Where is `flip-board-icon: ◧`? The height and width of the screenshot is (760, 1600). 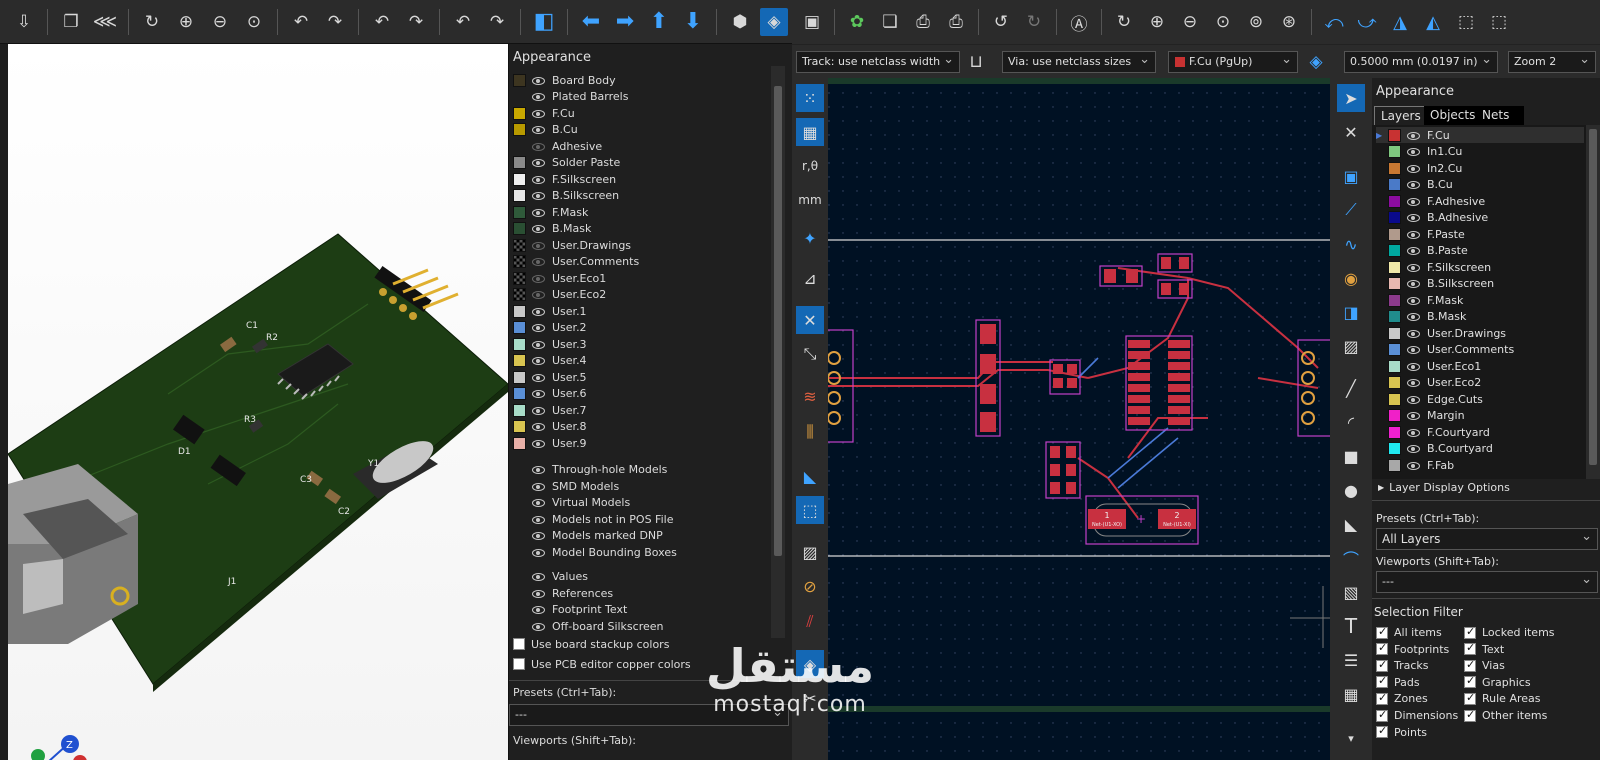 flip-board-icon: ◧ is located at coordinates (544, 22).